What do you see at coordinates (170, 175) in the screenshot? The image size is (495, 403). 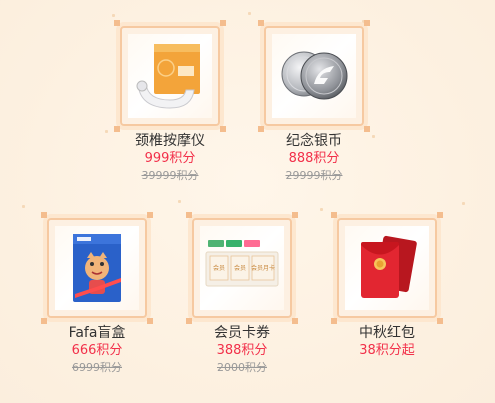 I see `product-original-price: 39999积分` at bounding box center [170, 175].